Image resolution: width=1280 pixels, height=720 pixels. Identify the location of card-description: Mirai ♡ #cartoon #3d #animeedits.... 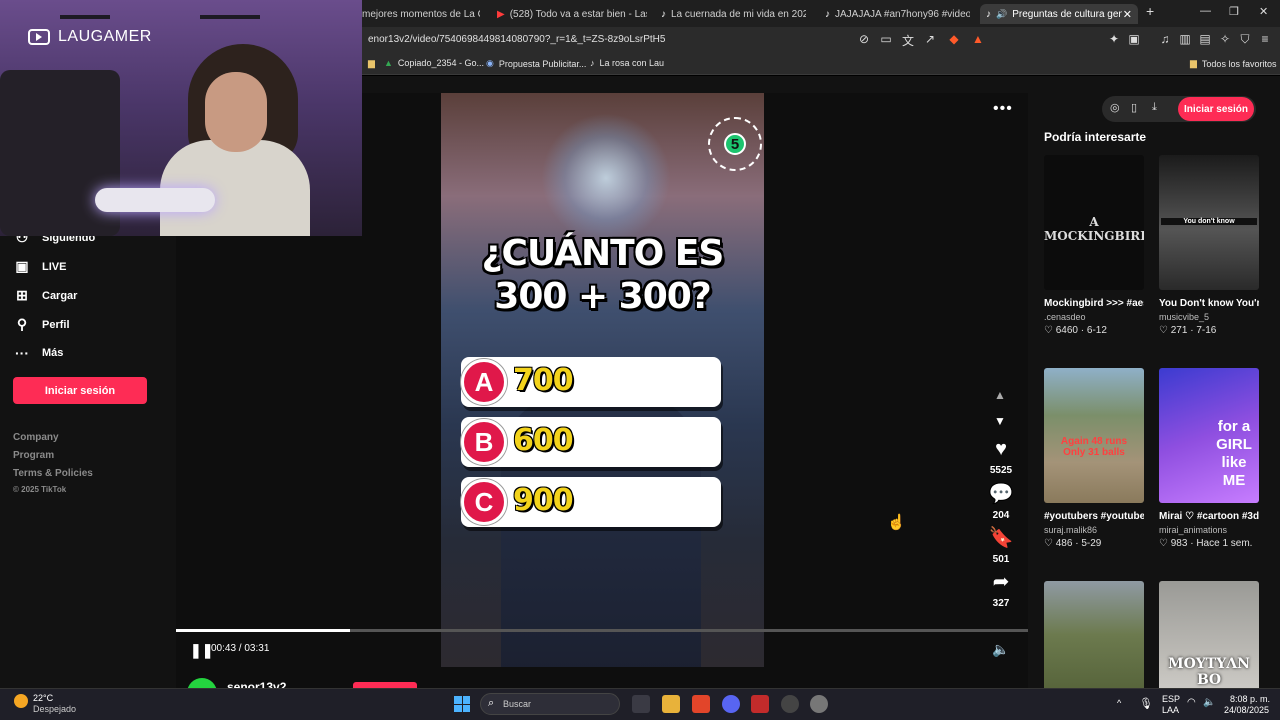
(1209, 516).